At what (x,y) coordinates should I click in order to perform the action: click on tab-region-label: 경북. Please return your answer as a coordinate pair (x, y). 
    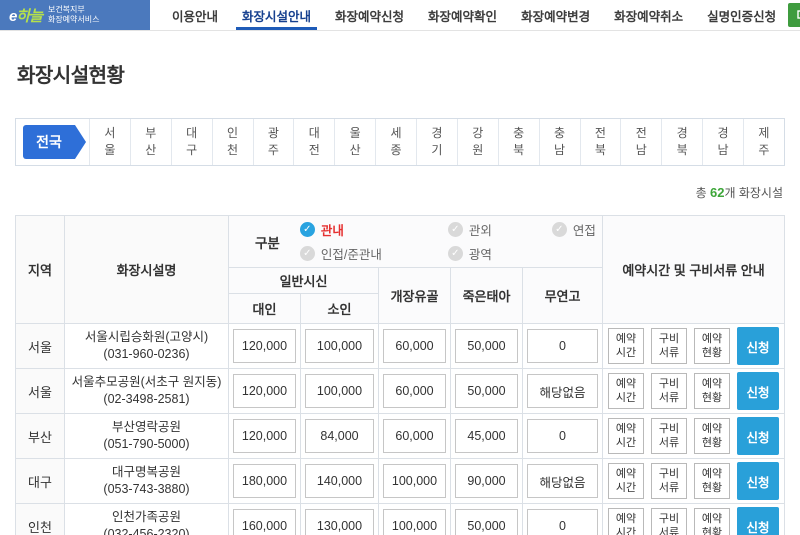
    Looking at the image, I should click on (682, 141).